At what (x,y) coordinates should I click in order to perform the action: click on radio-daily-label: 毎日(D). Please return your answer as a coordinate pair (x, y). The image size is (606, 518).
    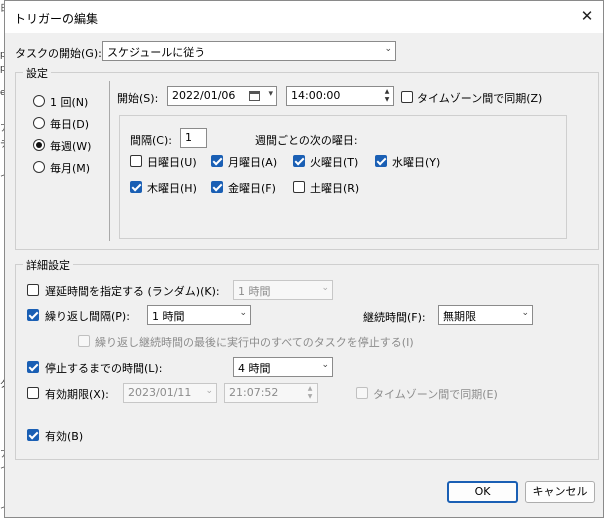
    Looking at the image, I should click on (70, 124).